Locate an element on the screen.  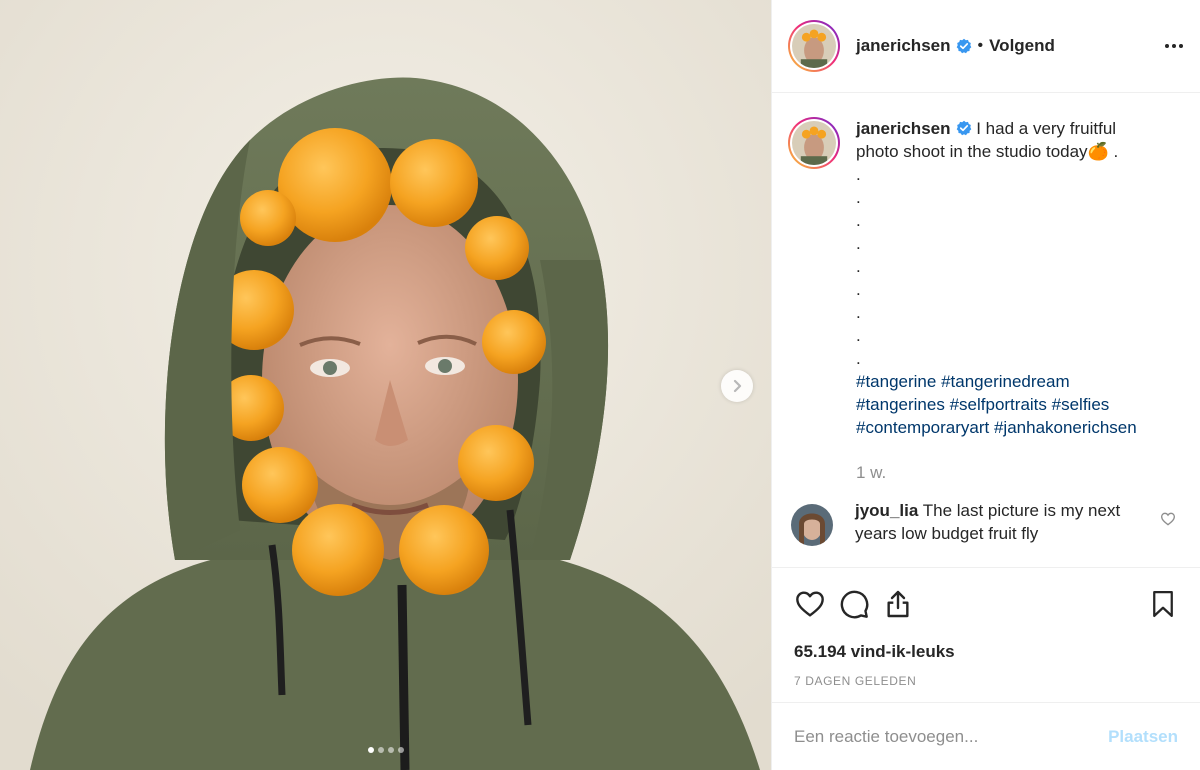
more-options-button is located at coordinates (1174, 46).